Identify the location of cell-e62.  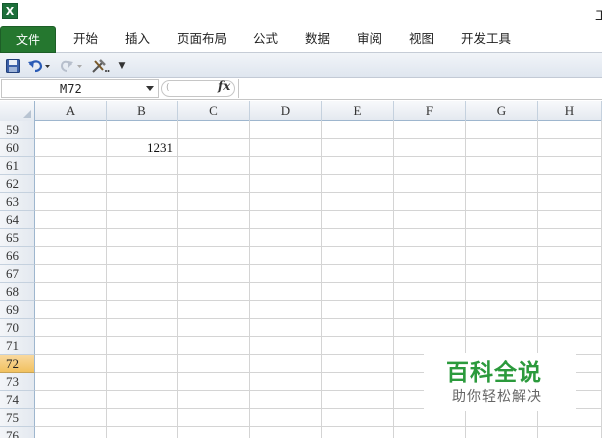
(358, 184).